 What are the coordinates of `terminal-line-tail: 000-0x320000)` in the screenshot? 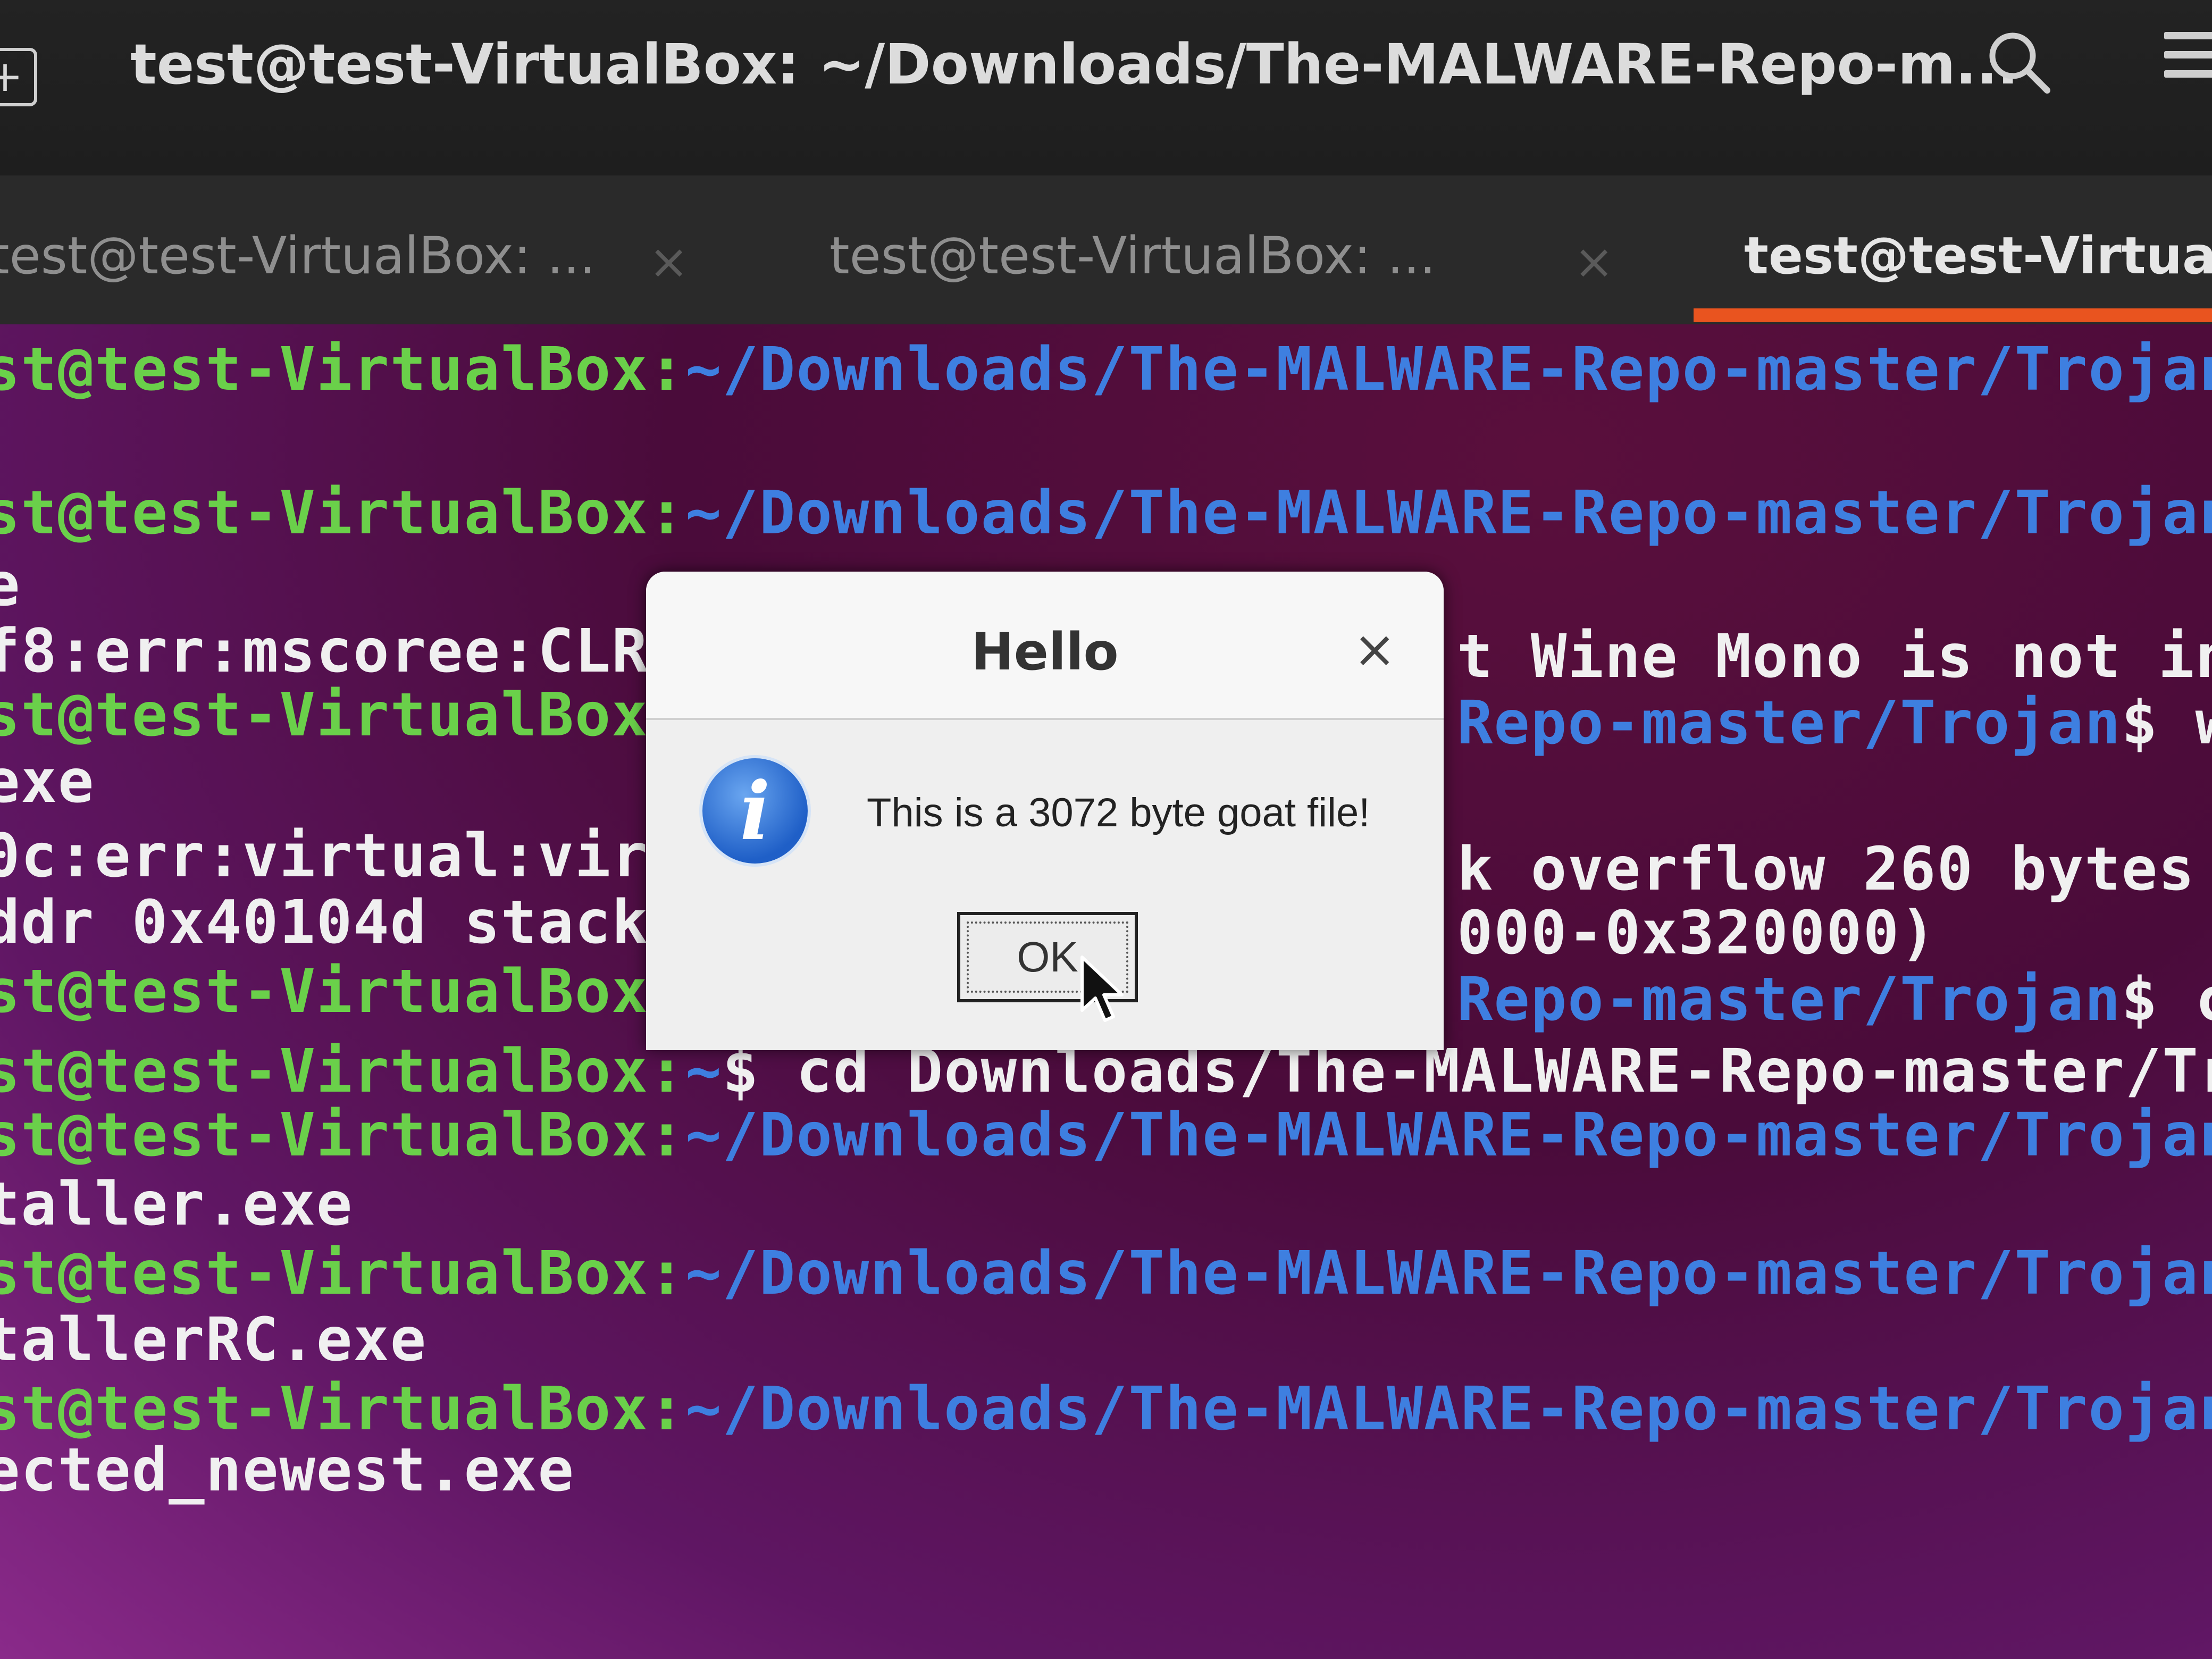 It's located at (1697, 933).